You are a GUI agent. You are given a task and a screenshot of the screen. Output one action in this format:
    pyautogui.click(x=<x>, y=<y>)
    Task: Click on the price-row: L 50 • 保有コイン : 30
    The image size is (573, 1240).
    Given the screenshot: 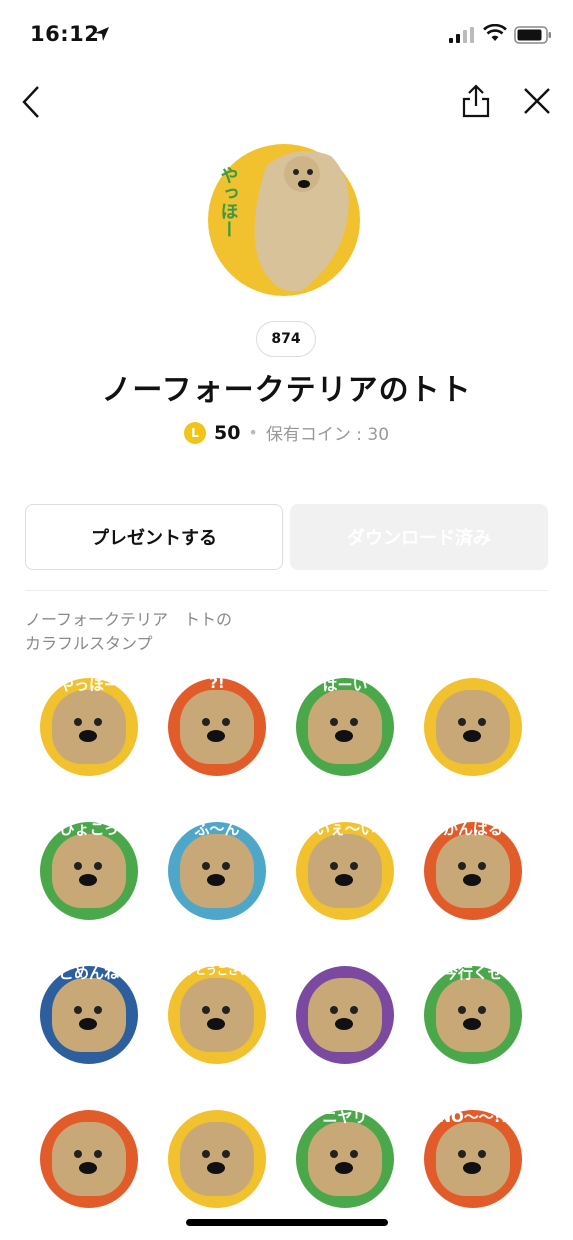 What is the action you would take?
    pyautogui.click(x=286, y=432)
    